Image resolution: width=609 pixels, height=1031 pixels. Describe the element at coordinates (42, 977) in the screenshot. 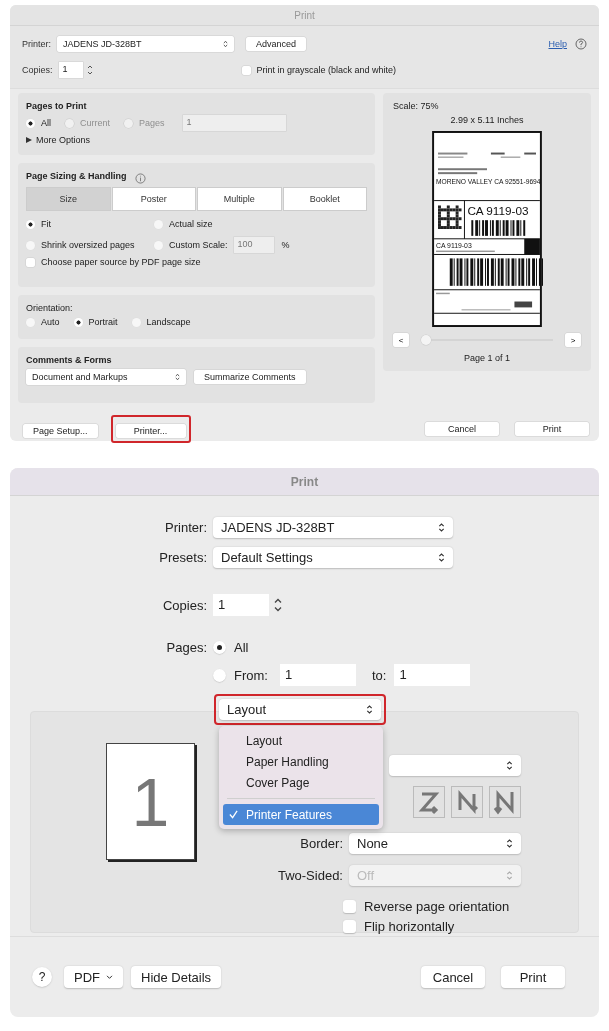

I see `help-button: ?` at that location.